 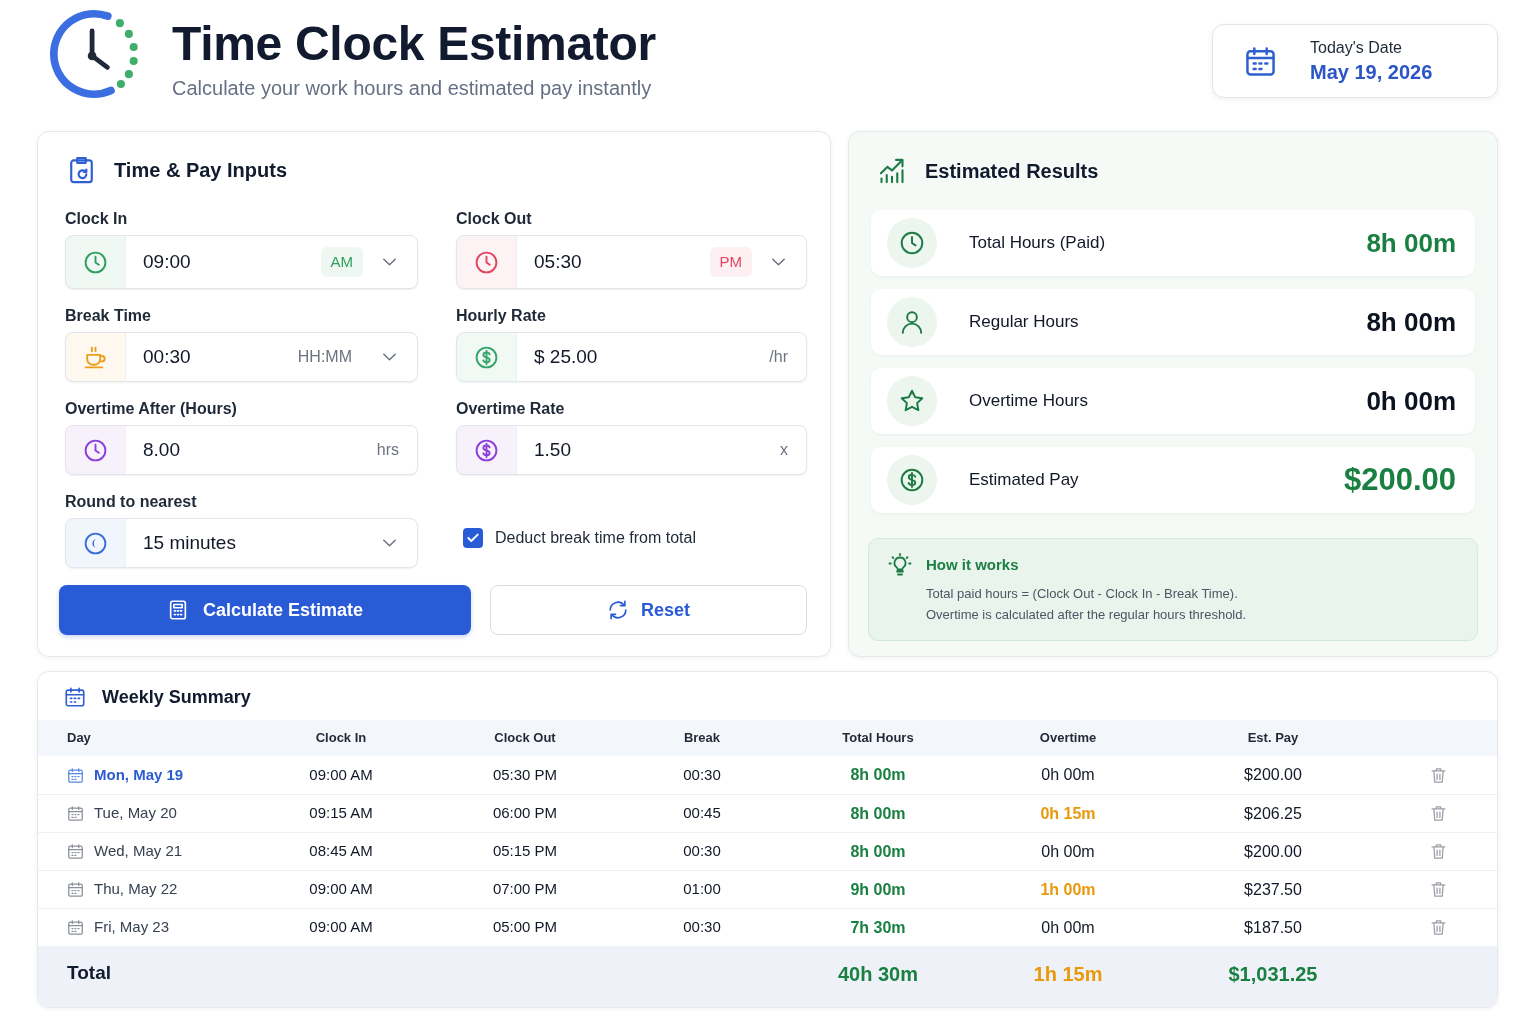 I want to click on check-icon, so click(x=473, y=538).